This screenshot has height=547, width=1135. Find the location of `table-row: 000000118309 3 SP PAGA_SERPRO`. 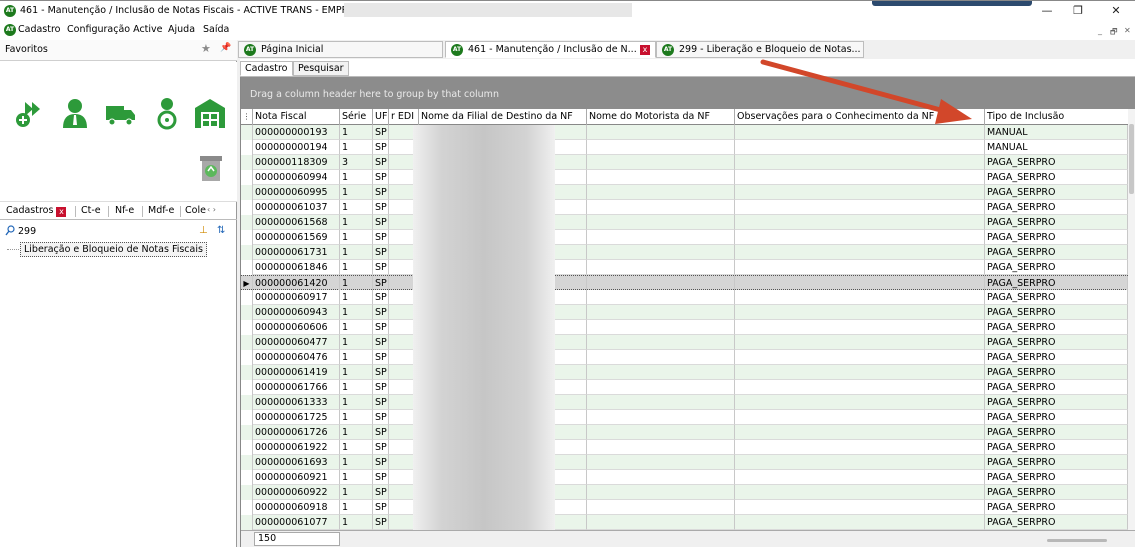

table-row: 000000118309 3 SP PAGA_SERPRO is located at coordinates (684, 162).